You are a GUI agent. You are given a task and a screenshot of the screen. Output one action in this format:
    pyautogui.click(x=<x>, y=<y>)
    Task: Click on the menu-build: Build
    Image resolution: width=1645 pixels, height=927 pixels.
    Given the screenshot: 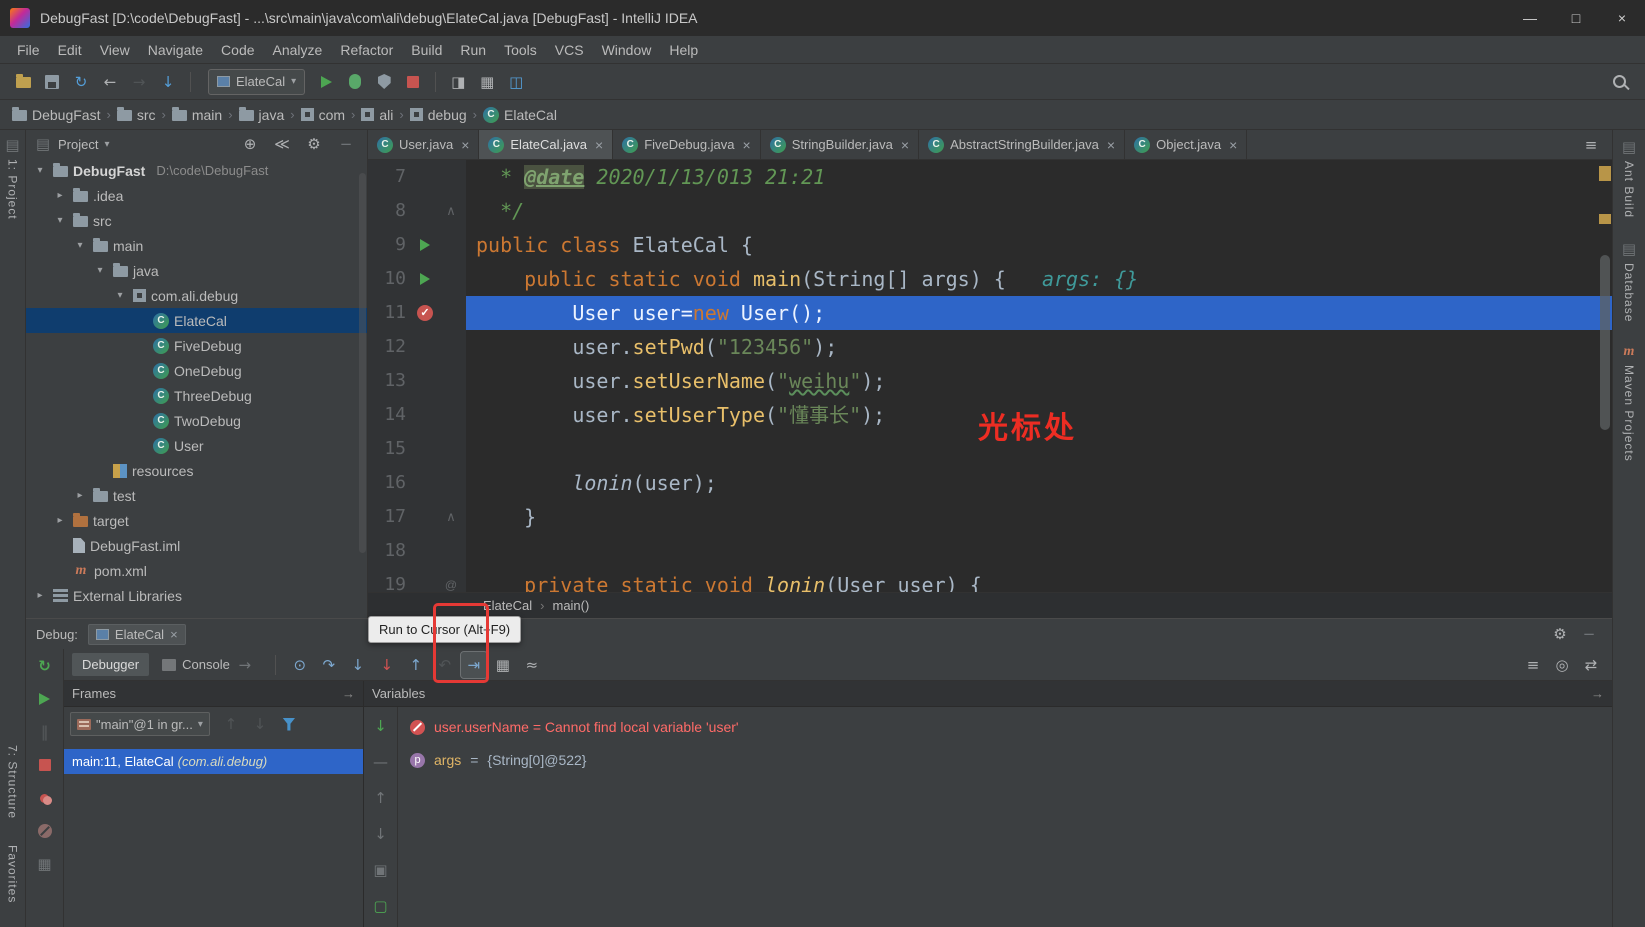 What is the action you would take?
    pyautogui.click(x=426, y=50)
    